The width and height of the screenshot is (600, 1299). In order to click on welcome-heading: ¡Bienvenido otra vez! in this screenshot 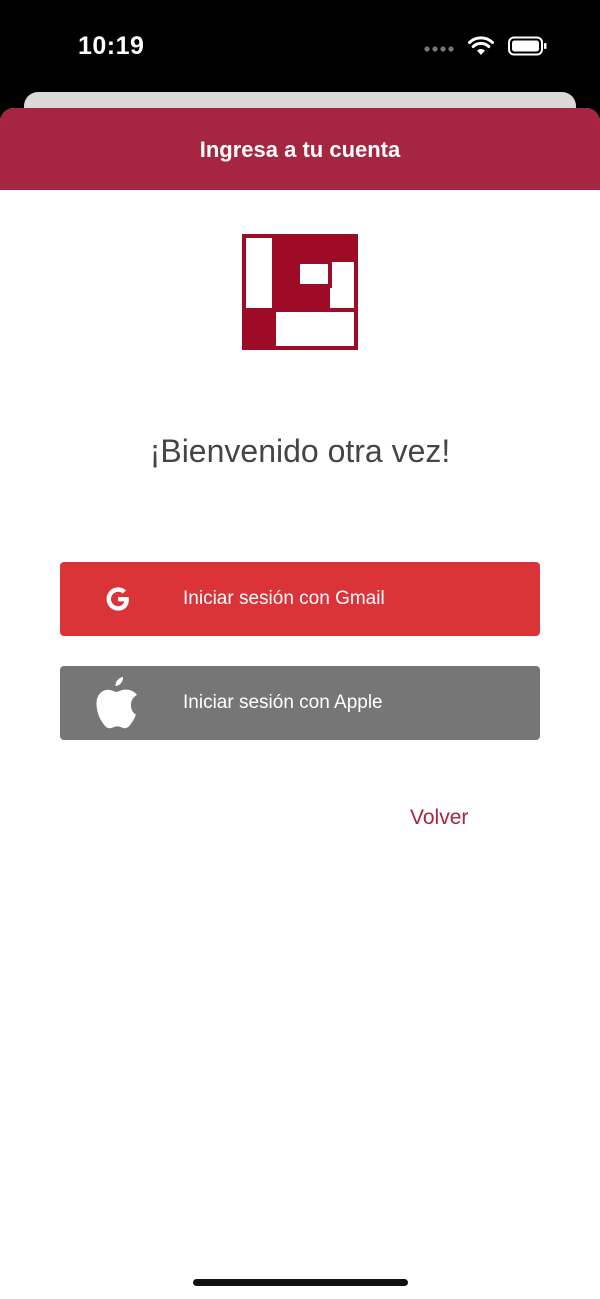, I will do `click(300, 451)`.